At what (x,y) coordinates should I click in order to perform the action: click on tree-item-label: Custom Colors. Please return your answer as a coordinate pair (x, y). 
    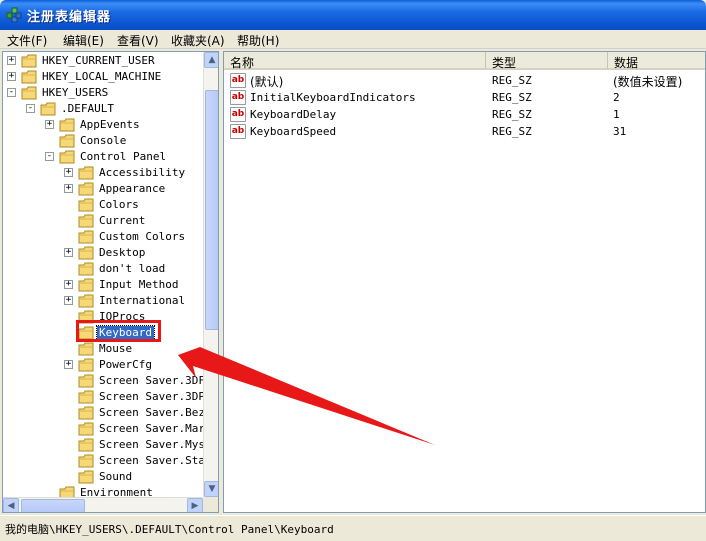
    Looking at the image, I should click on (142, 236).